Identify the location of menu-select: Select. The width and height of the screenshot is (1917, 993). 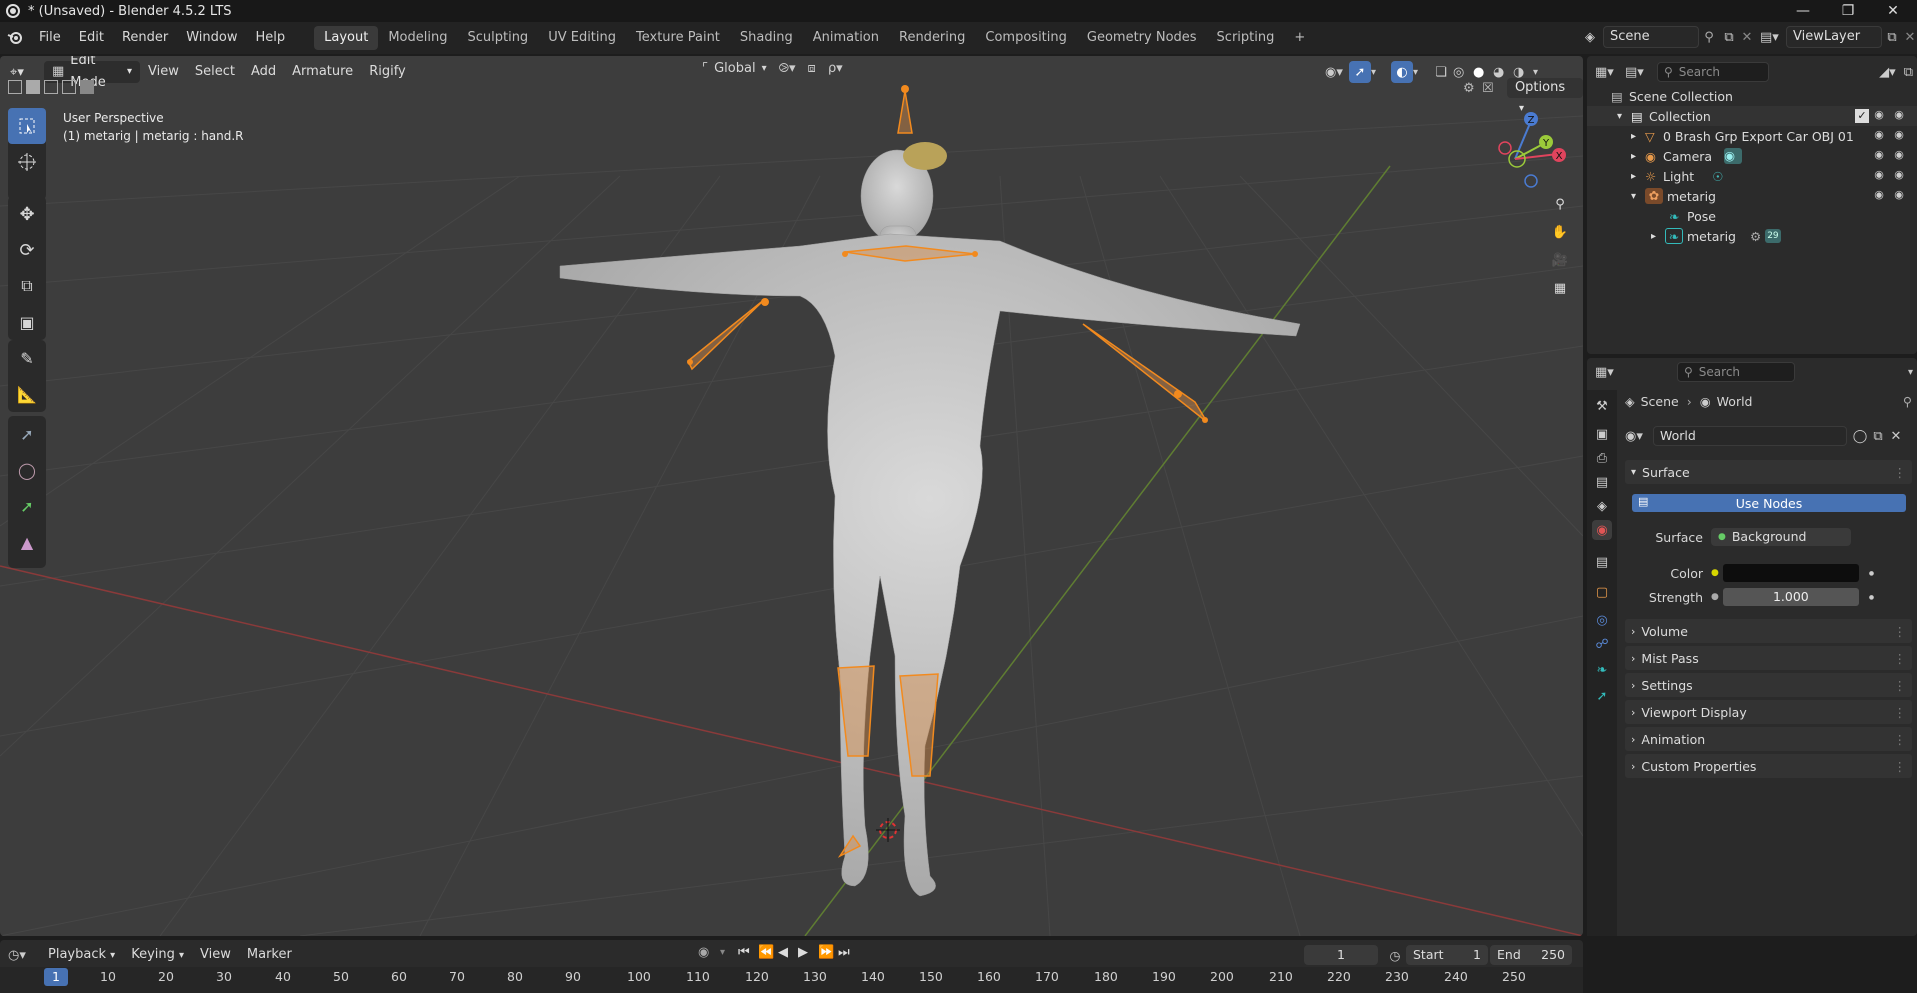
(215, 72).